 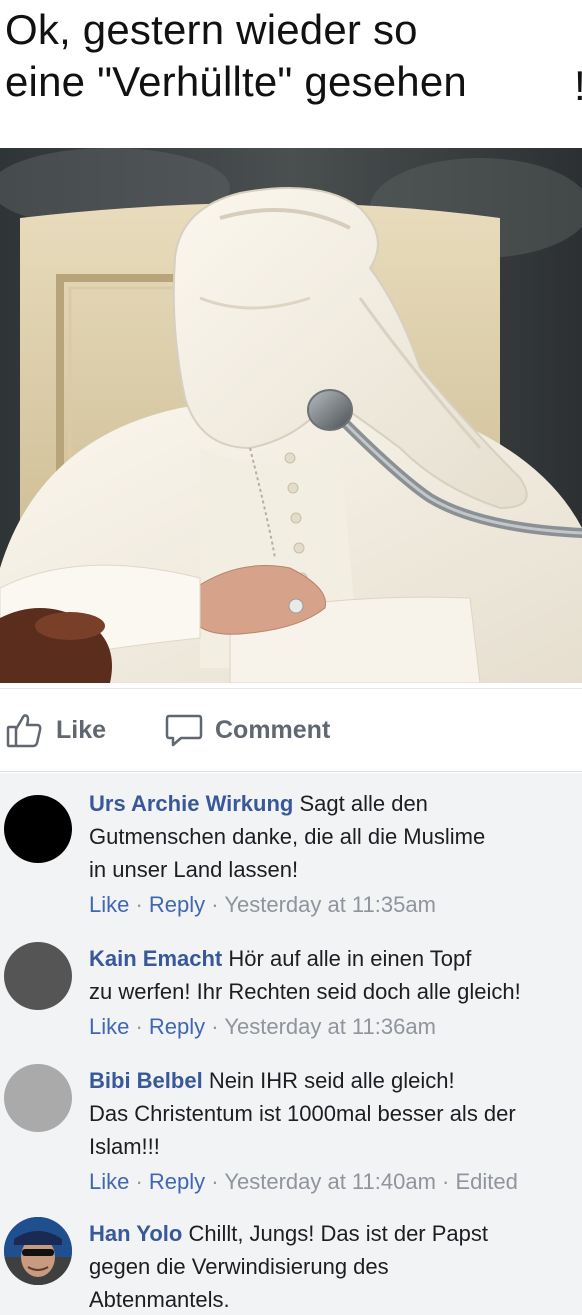 I want to click on avatar-image, so click(x=38, y=1251).